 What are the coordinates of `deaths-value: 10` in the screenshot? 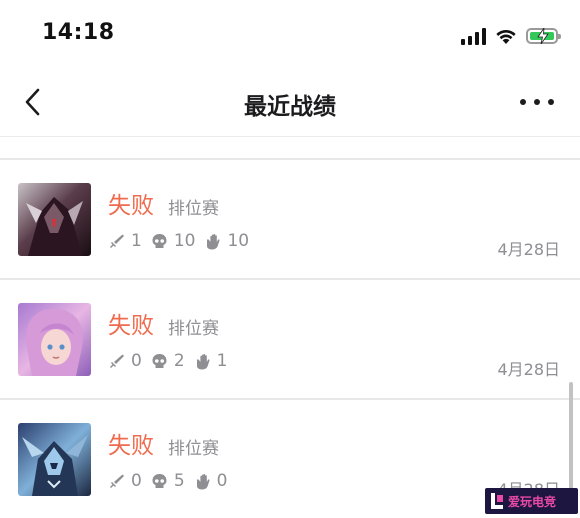 It's located at (184, 241).